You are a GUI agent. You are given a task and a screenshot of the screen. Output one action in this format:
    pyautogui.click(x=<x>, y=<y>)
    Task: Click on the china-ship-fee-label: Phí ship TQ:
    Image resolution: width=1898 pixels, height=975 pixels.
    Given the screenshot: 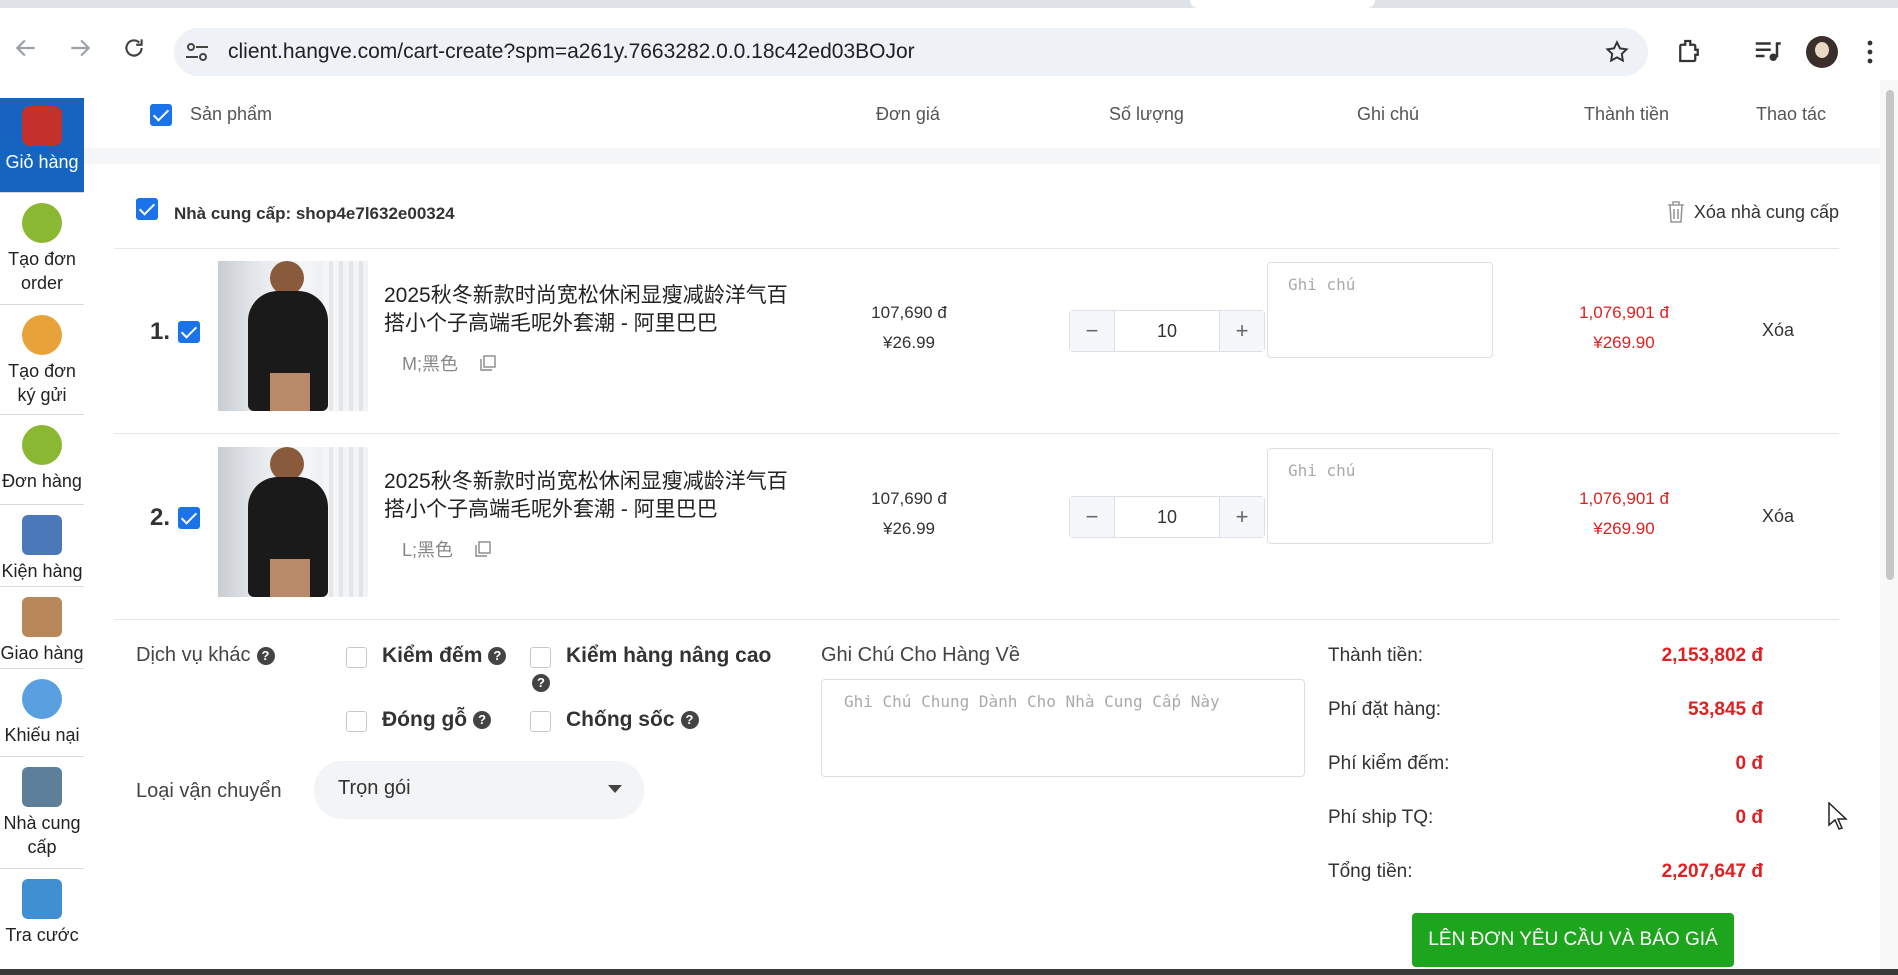 What is the action you would take?
    pyautogui.click(x=1381, y=817)
    